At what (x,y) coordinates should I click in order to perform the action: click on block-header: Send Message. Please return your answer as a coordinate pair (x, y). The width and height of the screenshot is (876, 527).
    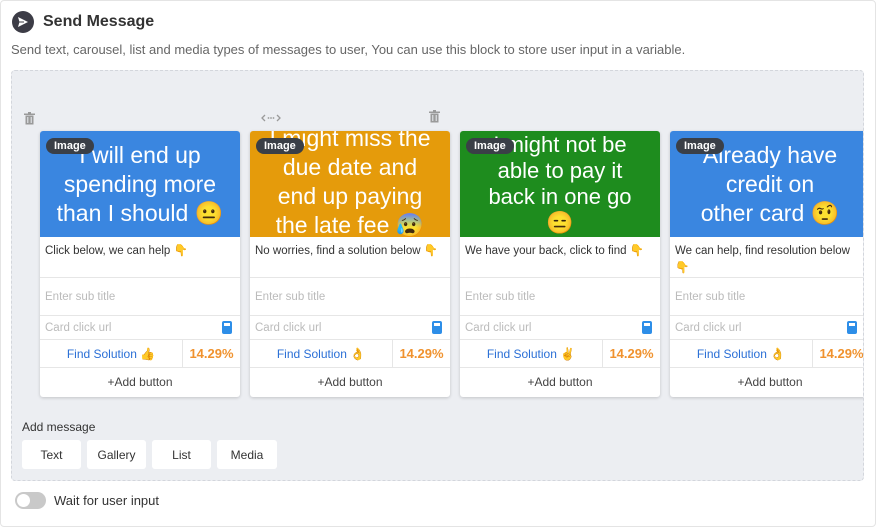
    Looking at the image, I should click on (83, 22).